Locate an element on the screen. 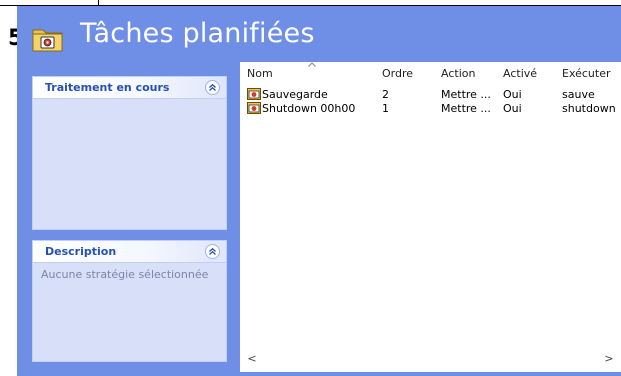 This screenshot has width=621, height=376. column-header-enabled: Activé is located at coordinates (520, 73).